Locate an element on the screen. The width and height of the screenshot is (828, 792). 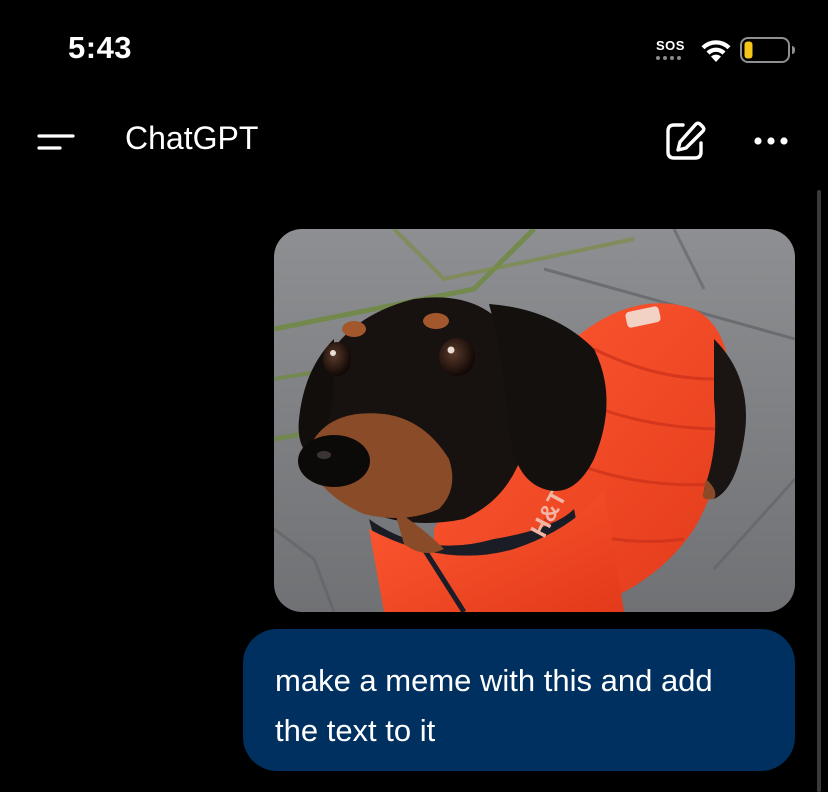
new-chat-icon is located at coordinates (686, 140).